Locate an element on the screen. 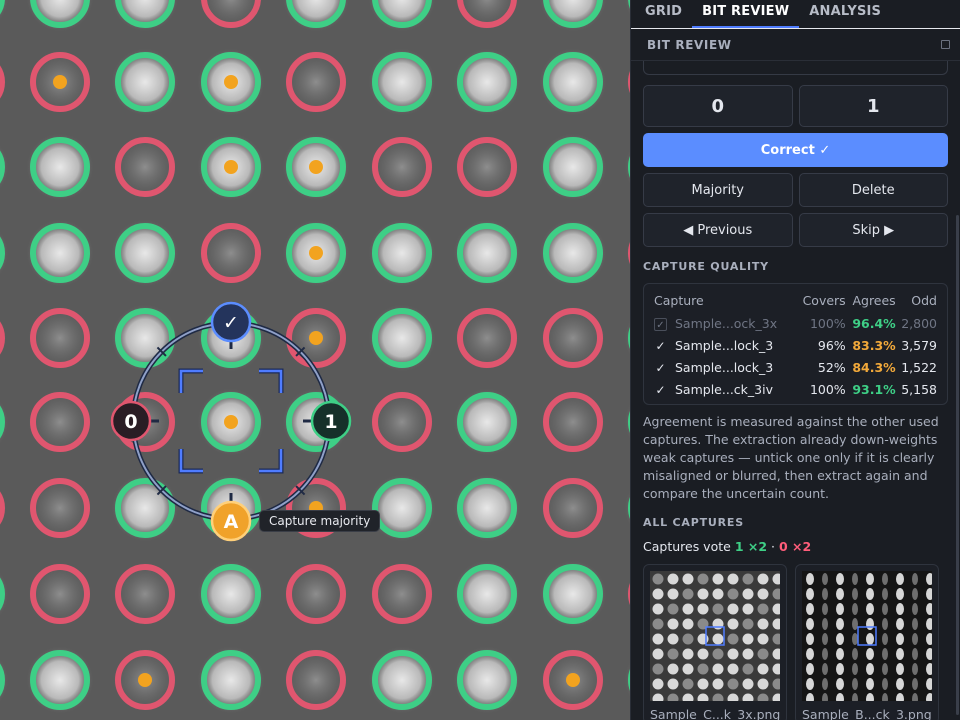 This screenshot has height=720, width=960. capture-agrees: 96.4% is located at coordinates (874, 323).